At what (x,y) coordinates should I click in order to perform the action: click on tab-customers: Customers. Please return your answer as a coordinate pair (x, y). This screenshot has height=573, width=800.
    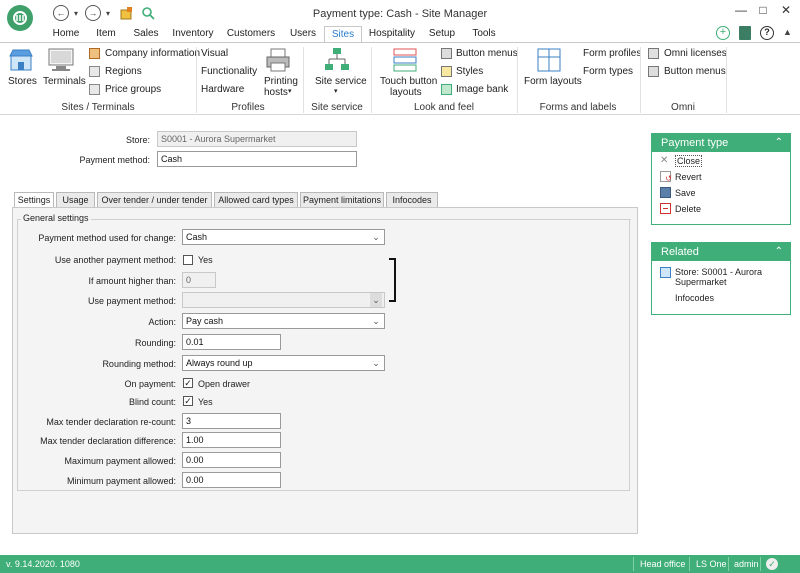
    Looking at the image, I should click on (251, 34).